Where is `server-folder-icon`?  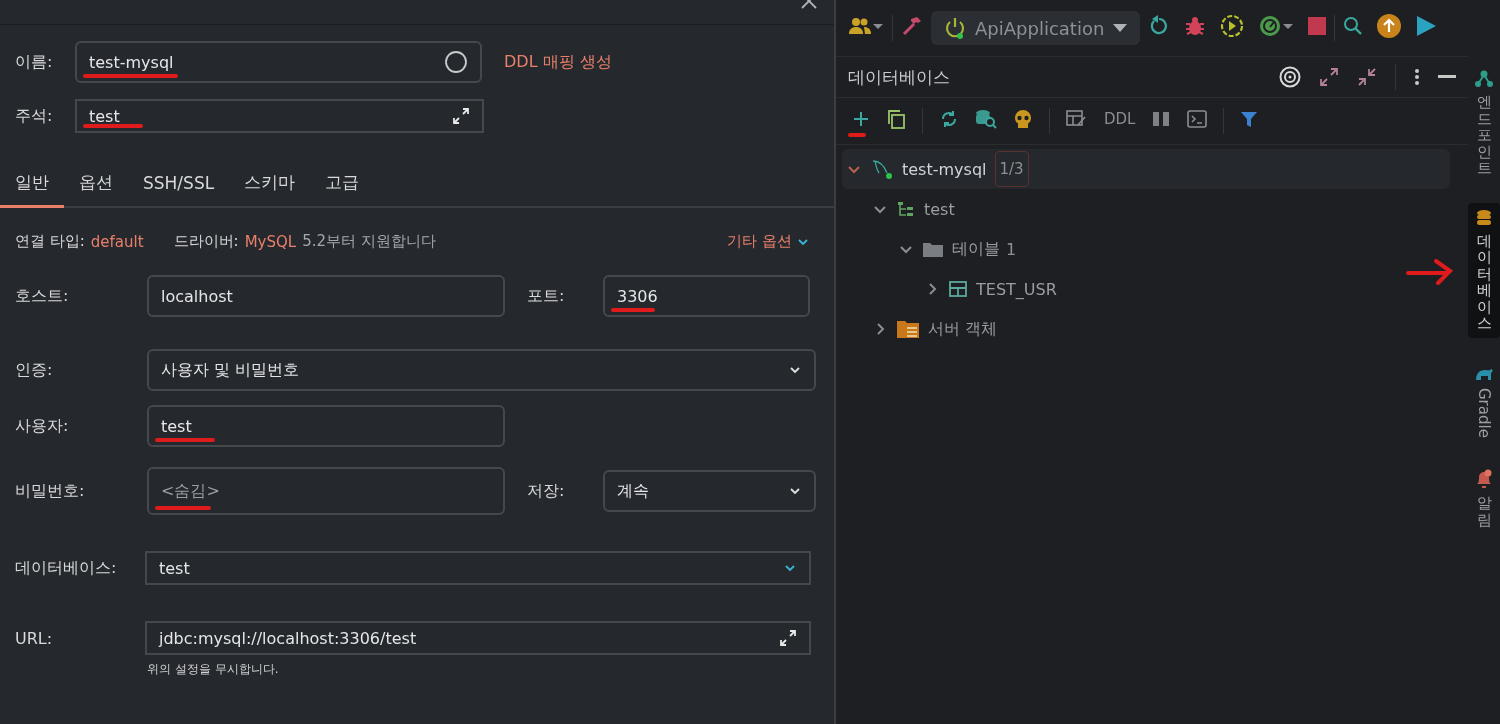 server-folder-icon is located at coordinates (908, 329).